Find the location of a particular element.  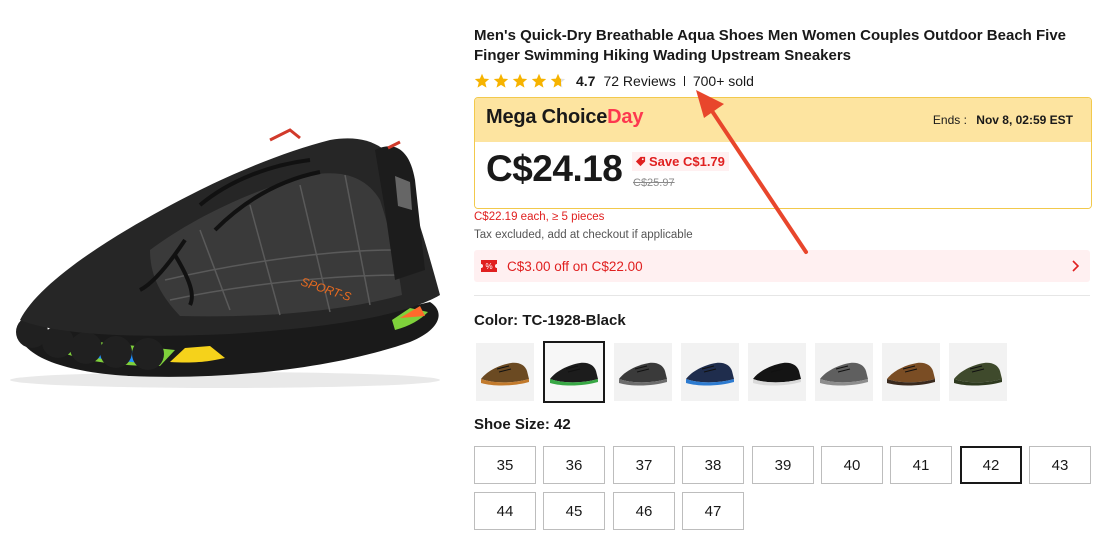

section-divider is located at coordinates (782, 295).